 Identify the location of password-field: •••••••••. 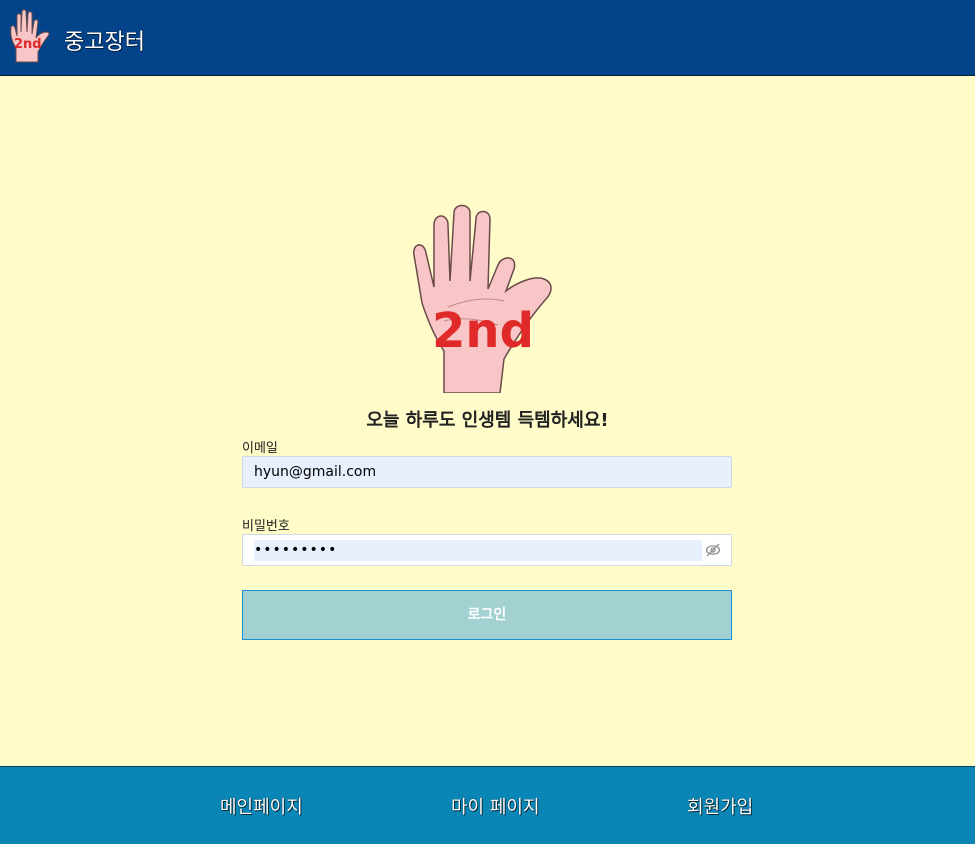
(487, 550).